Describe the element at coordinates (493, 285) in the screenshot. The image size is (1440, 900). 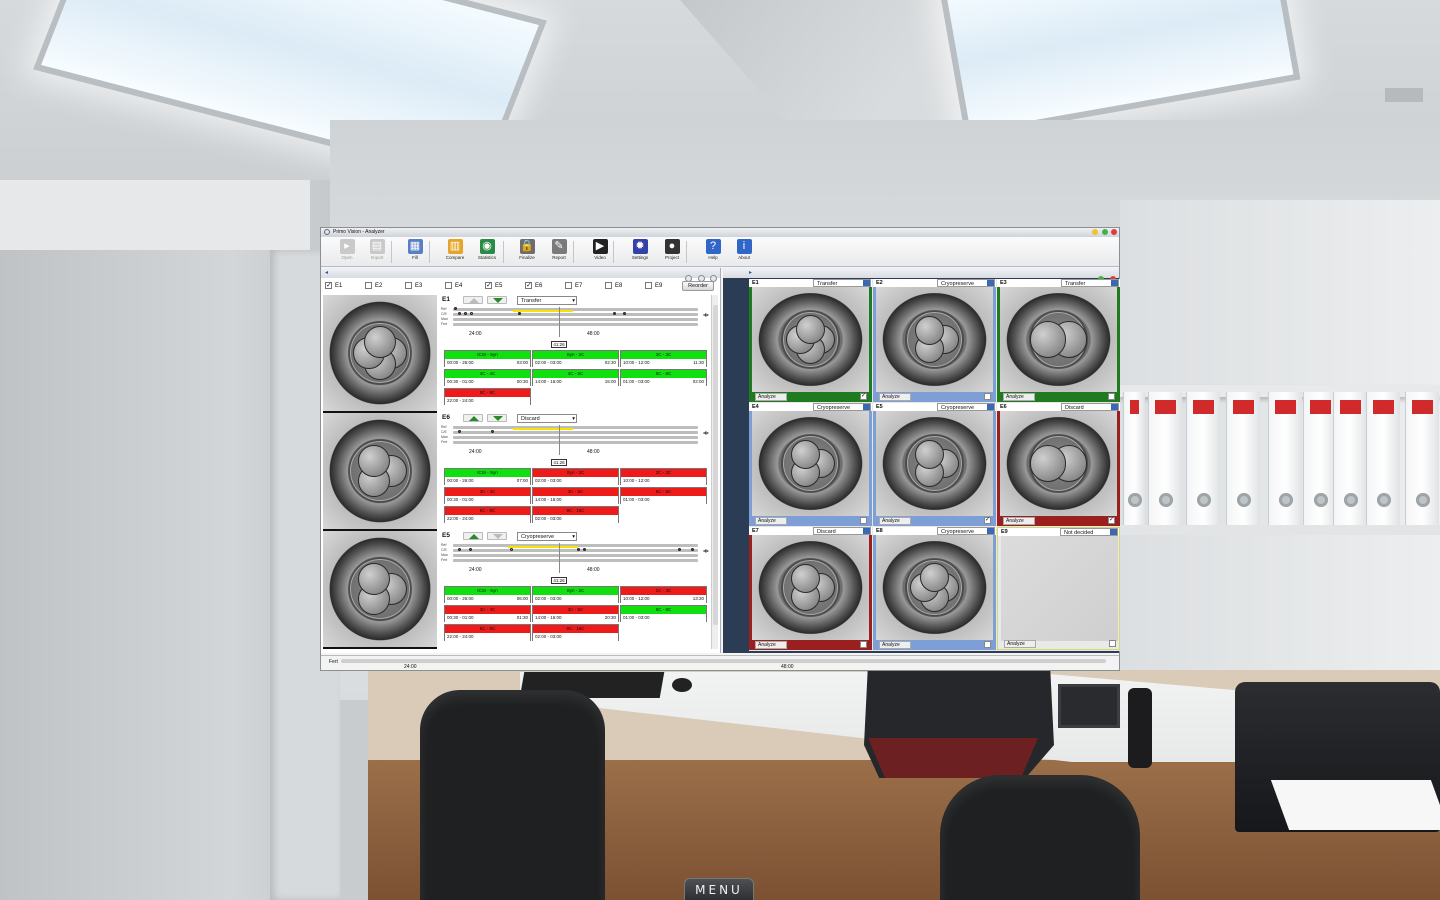
I see `embryo-checkbox-e5: ✓ E5` at that location.